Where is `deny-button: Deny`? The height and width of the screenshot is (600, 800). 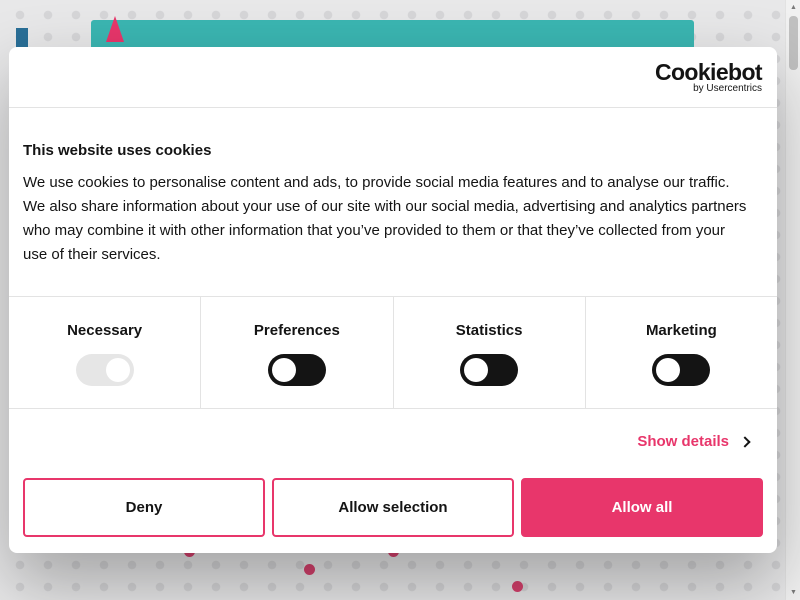 deny-button: Deny is located at coordinates (144, 507).